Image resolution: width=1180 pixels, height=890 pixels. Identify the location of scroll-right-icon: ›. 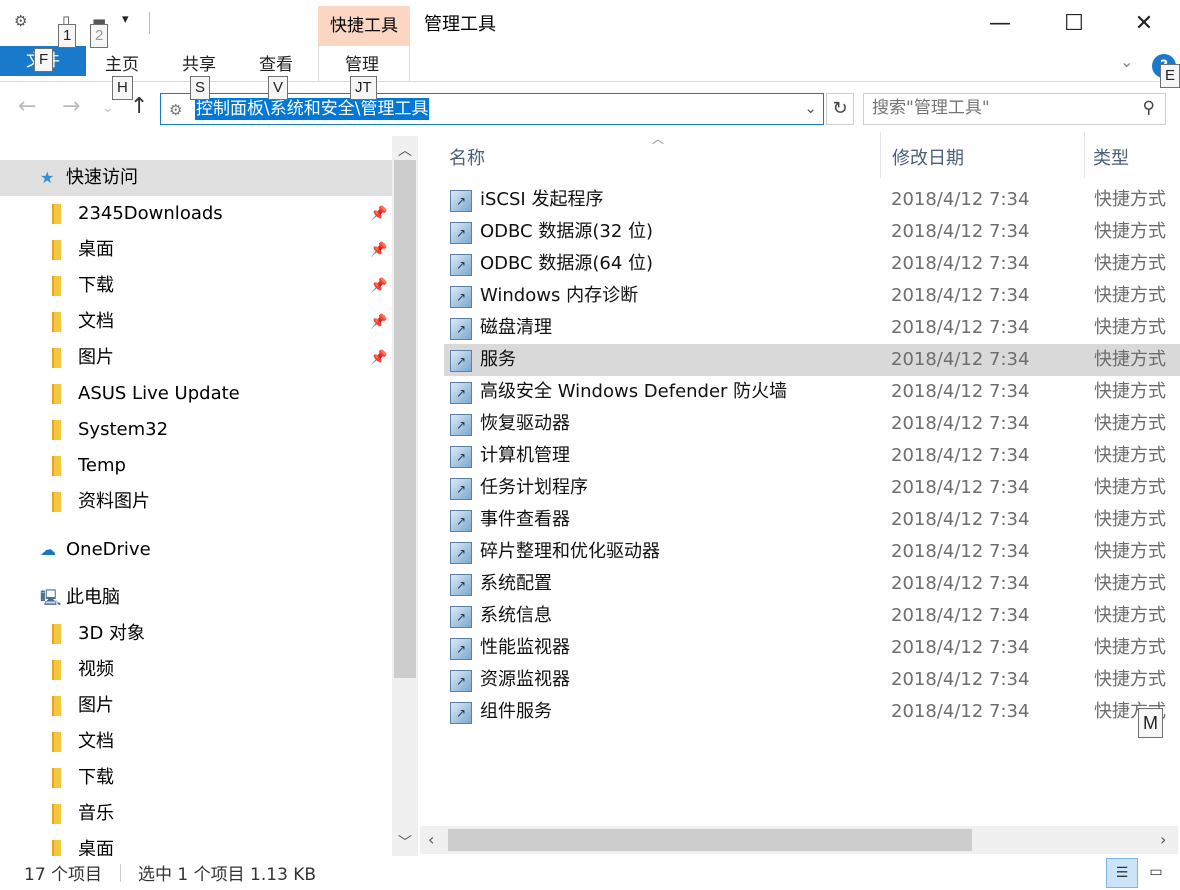
(1163, 839).